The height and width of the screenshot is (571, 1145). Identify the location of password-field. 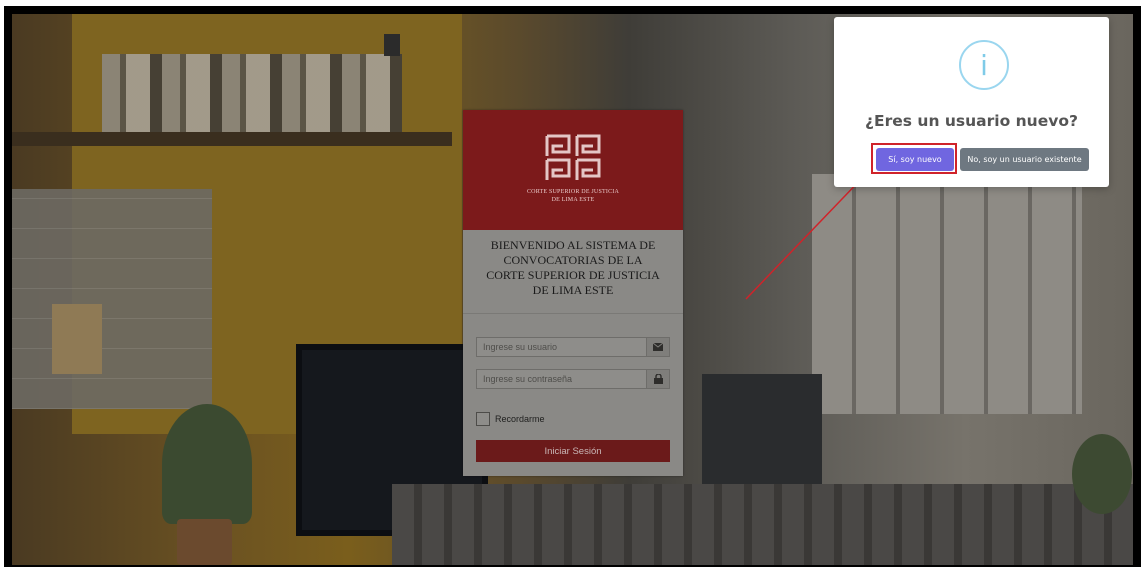
(573, 379).